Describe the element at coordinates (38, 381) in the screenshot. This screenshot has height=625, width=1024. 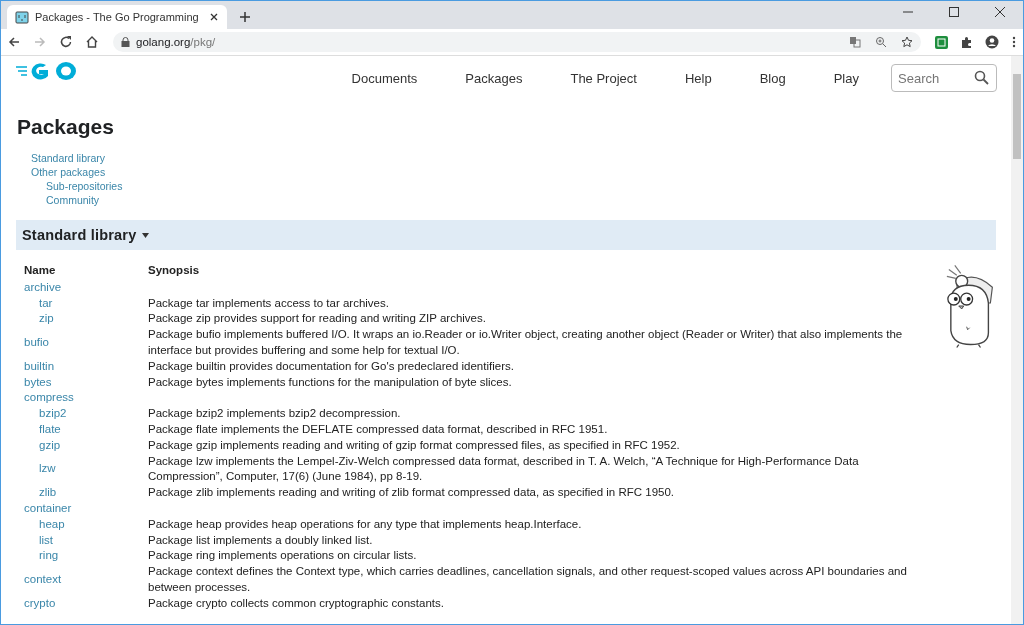
I see `package-link: bytes` at that location.